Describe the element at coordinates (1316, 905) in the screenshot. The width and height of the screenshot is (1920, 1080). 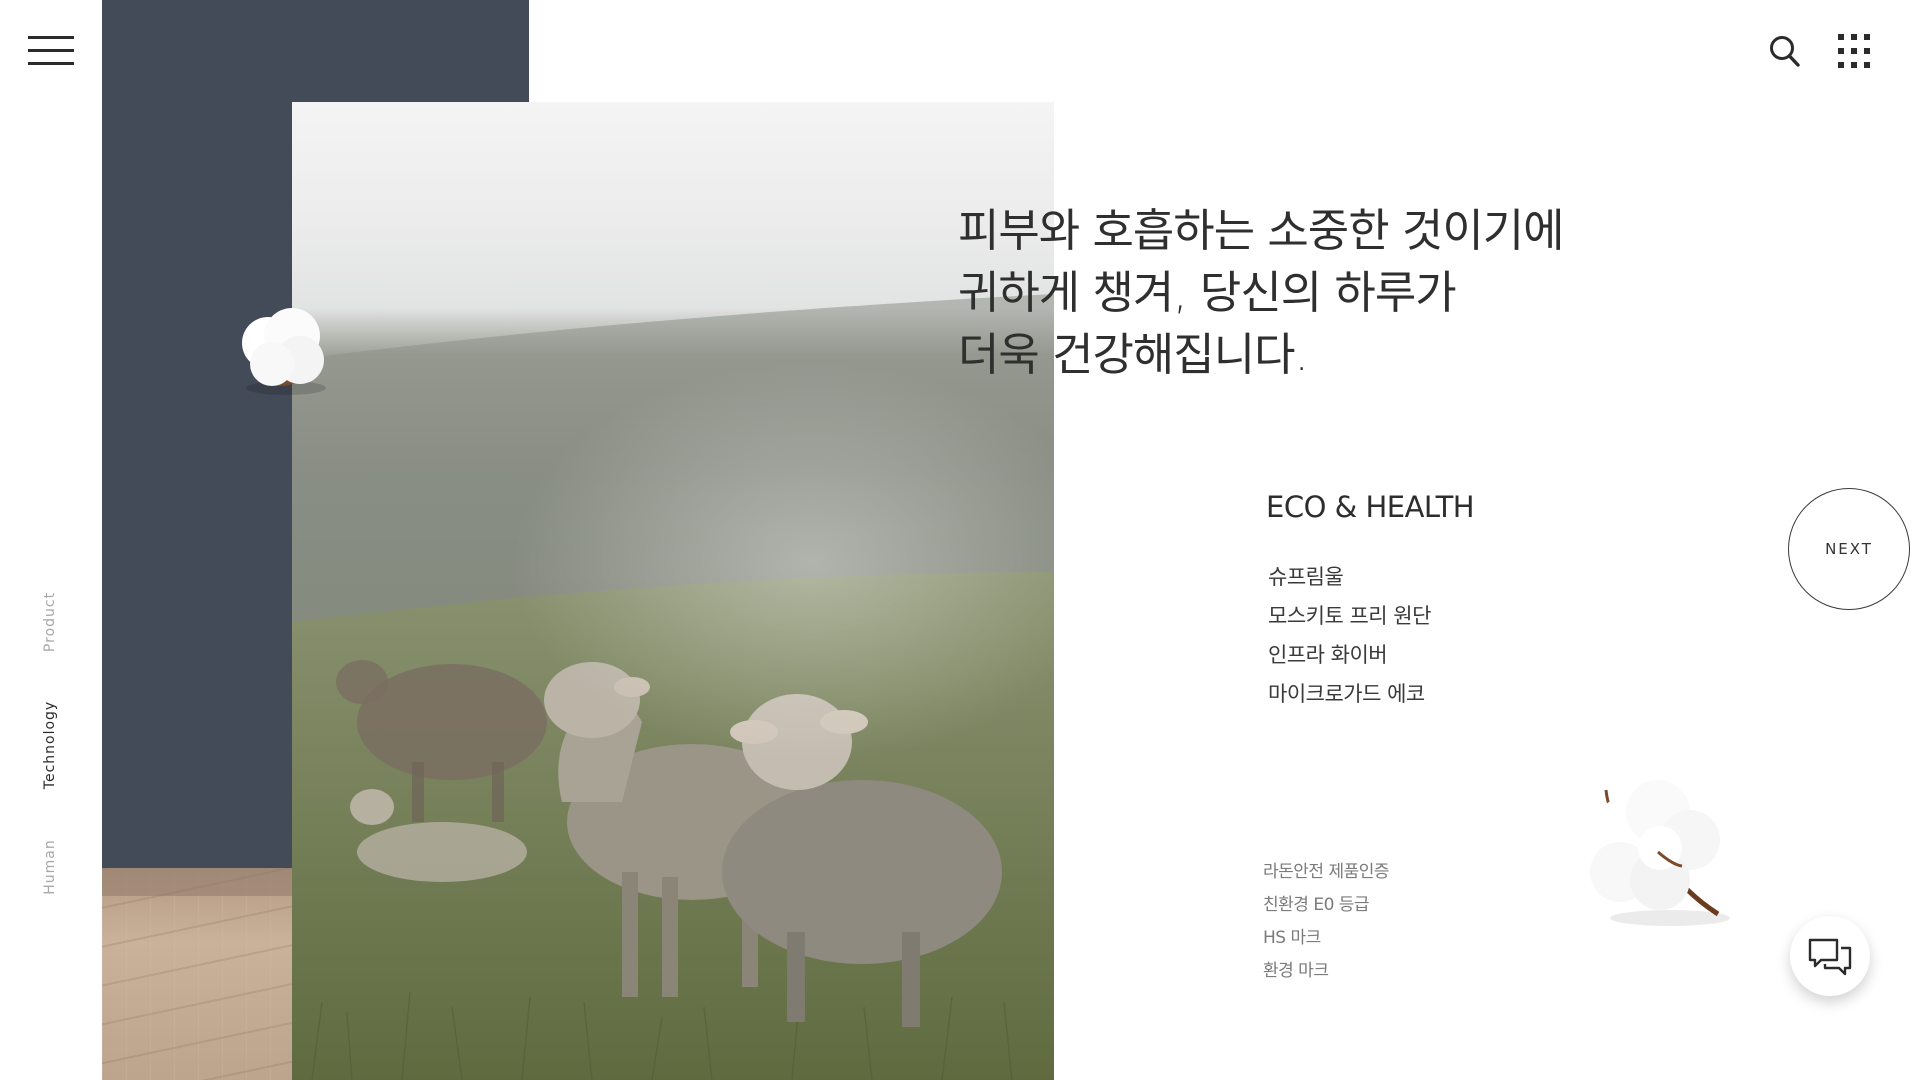
I see `list-item: 친환경 E0 등급` at that location.